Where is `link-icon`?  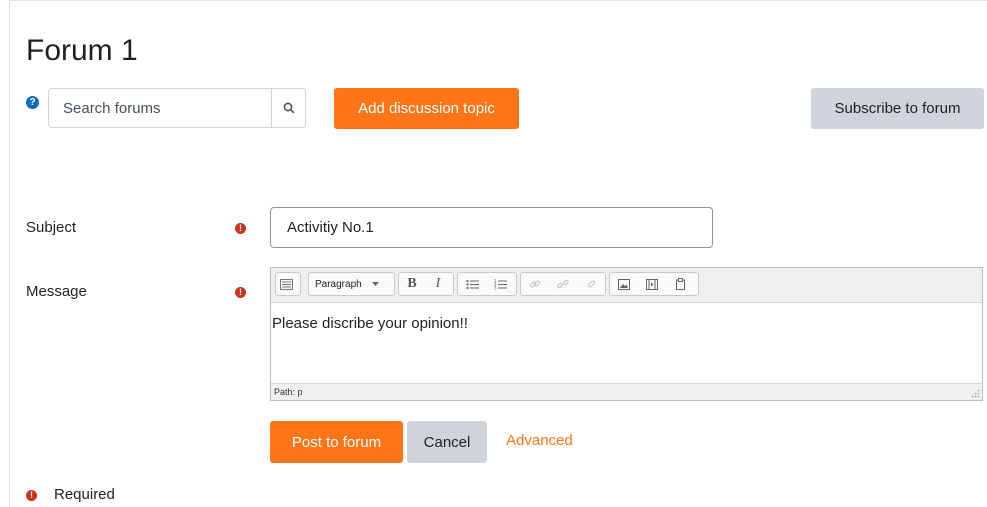
link-icon is located at coordinates (535, 284).